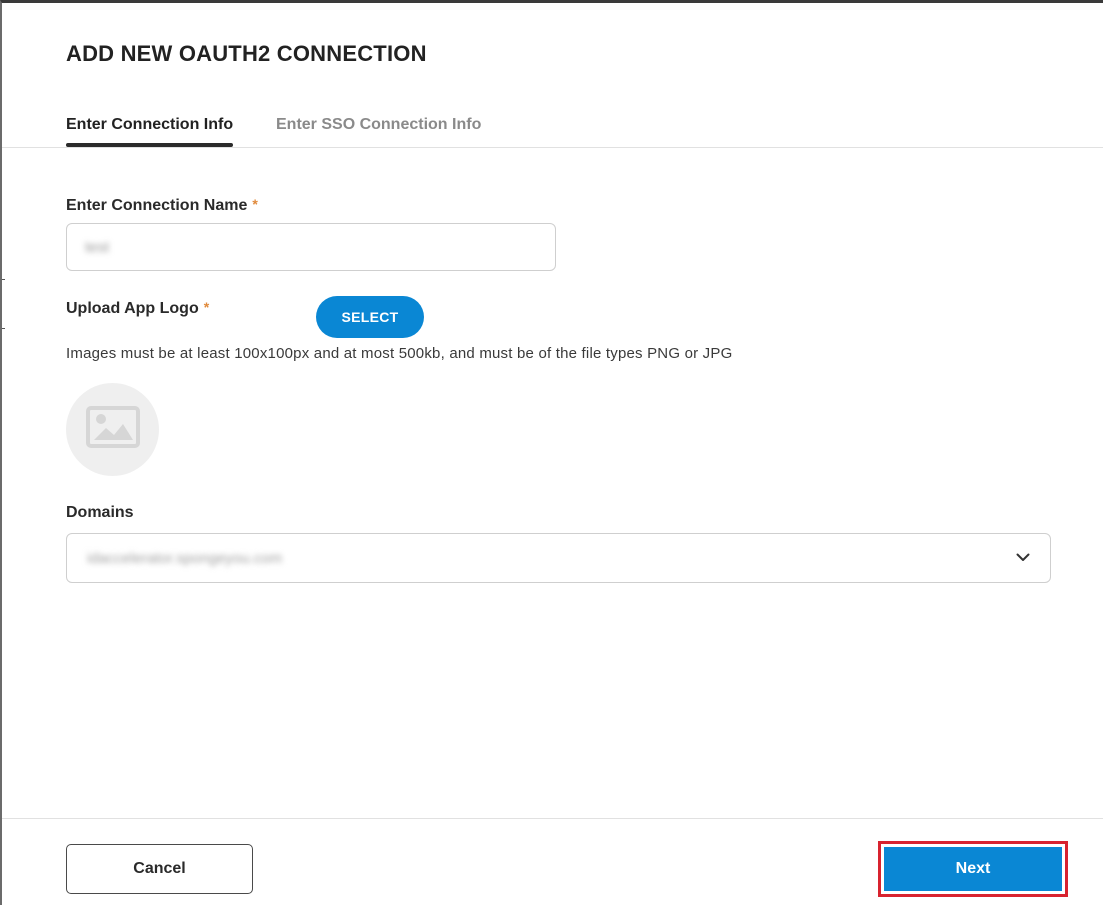 The height and width of the screenshot is (905, 1103). I want to click on cancel-button: Cancel, so click(159, 869).